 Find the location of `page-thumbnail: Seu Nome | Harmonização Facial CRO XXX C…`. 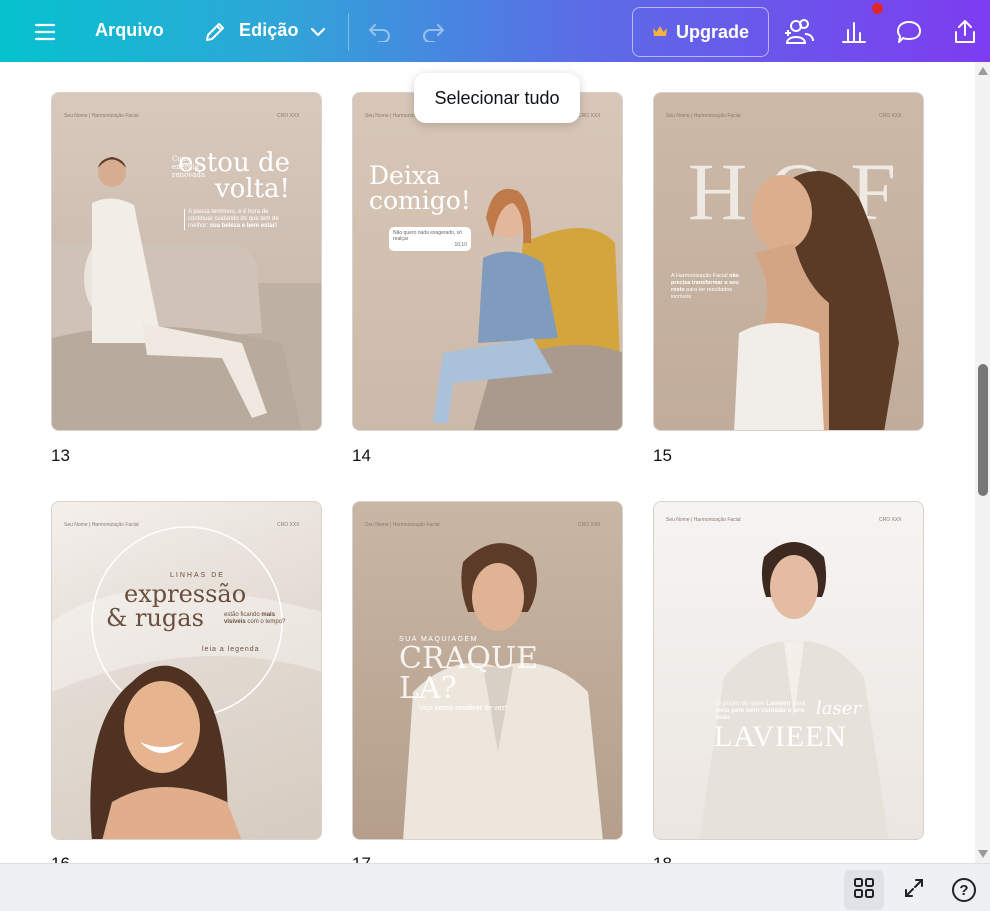

page-thumbnail: Seu Nome | Harmonização Facial CRO XXX C… is located at coordinates (186, 261).